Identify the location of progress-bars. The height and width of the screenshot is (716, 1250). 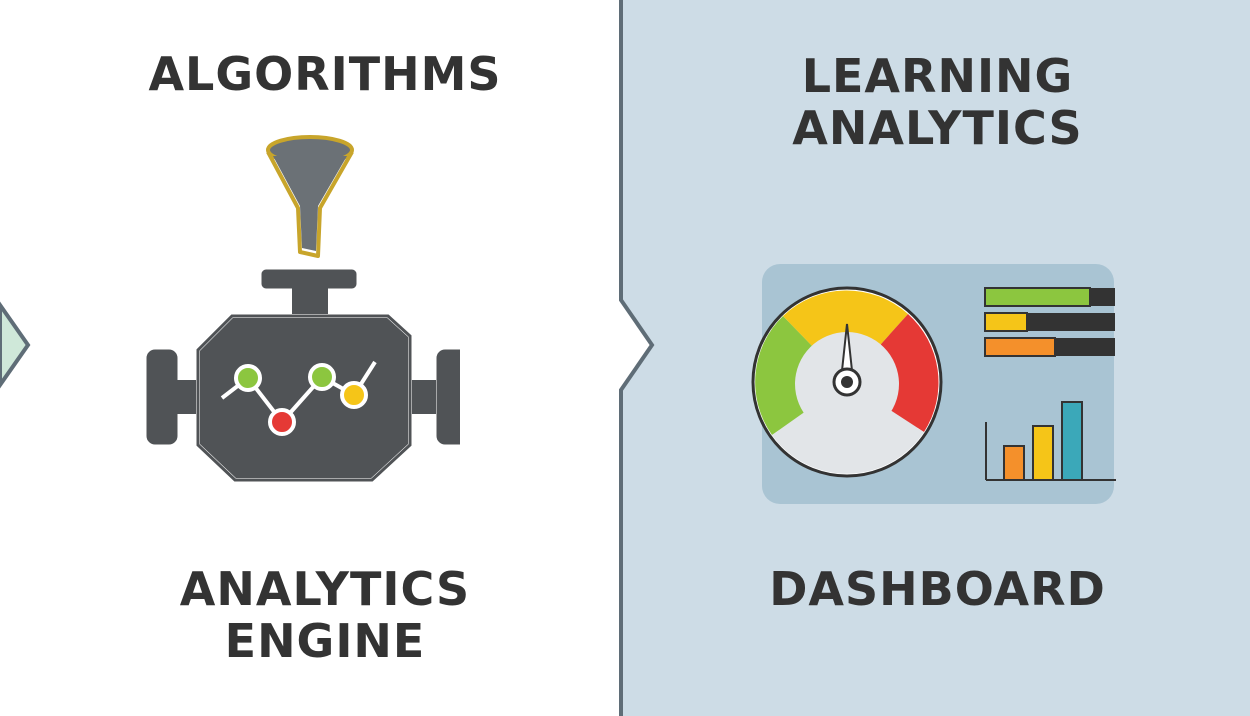
(1049, 322).